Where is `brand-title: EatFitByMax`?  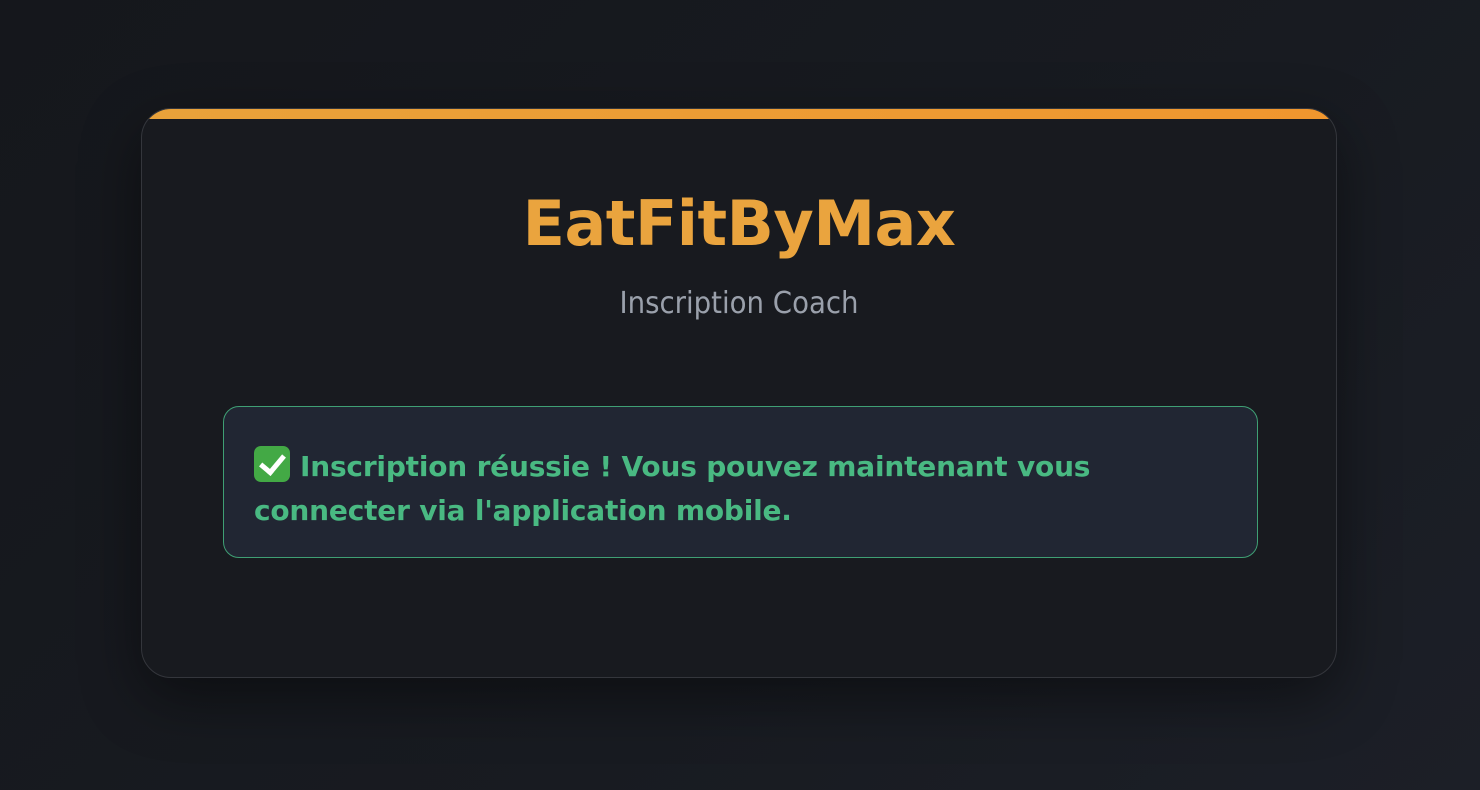 brand-title: EatFitByMax is located at coordinates (739, 223).